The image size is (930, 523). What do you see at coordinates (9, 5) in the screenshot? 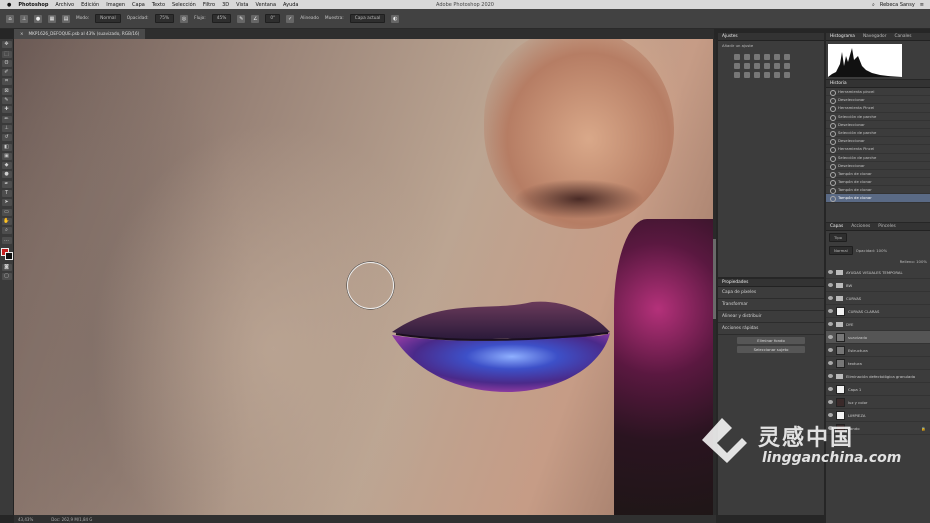
I see `apple-icon: ●` at bounding box center [9, 5].